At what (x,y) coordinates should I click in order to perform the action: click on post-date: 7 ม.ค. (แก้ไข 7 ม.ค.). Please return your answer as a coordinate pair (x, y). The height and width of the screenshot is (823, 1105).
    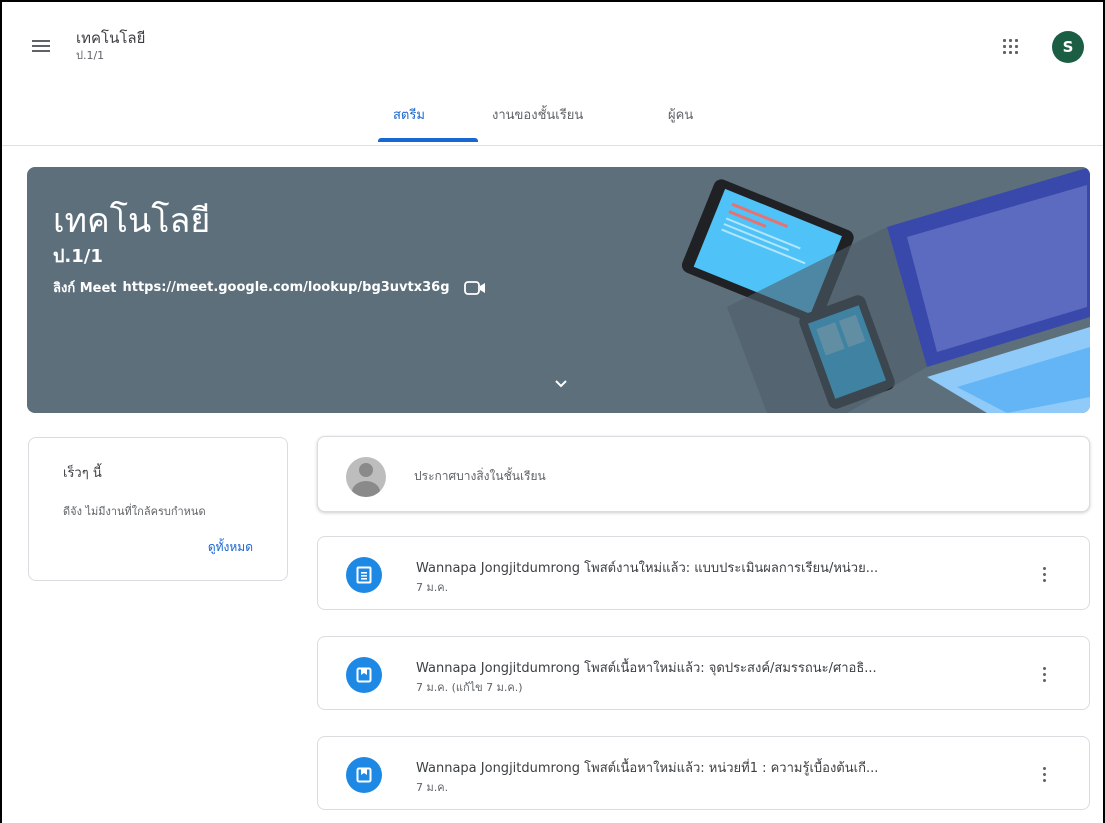
    Looking at the image, I should click on (469, 687).